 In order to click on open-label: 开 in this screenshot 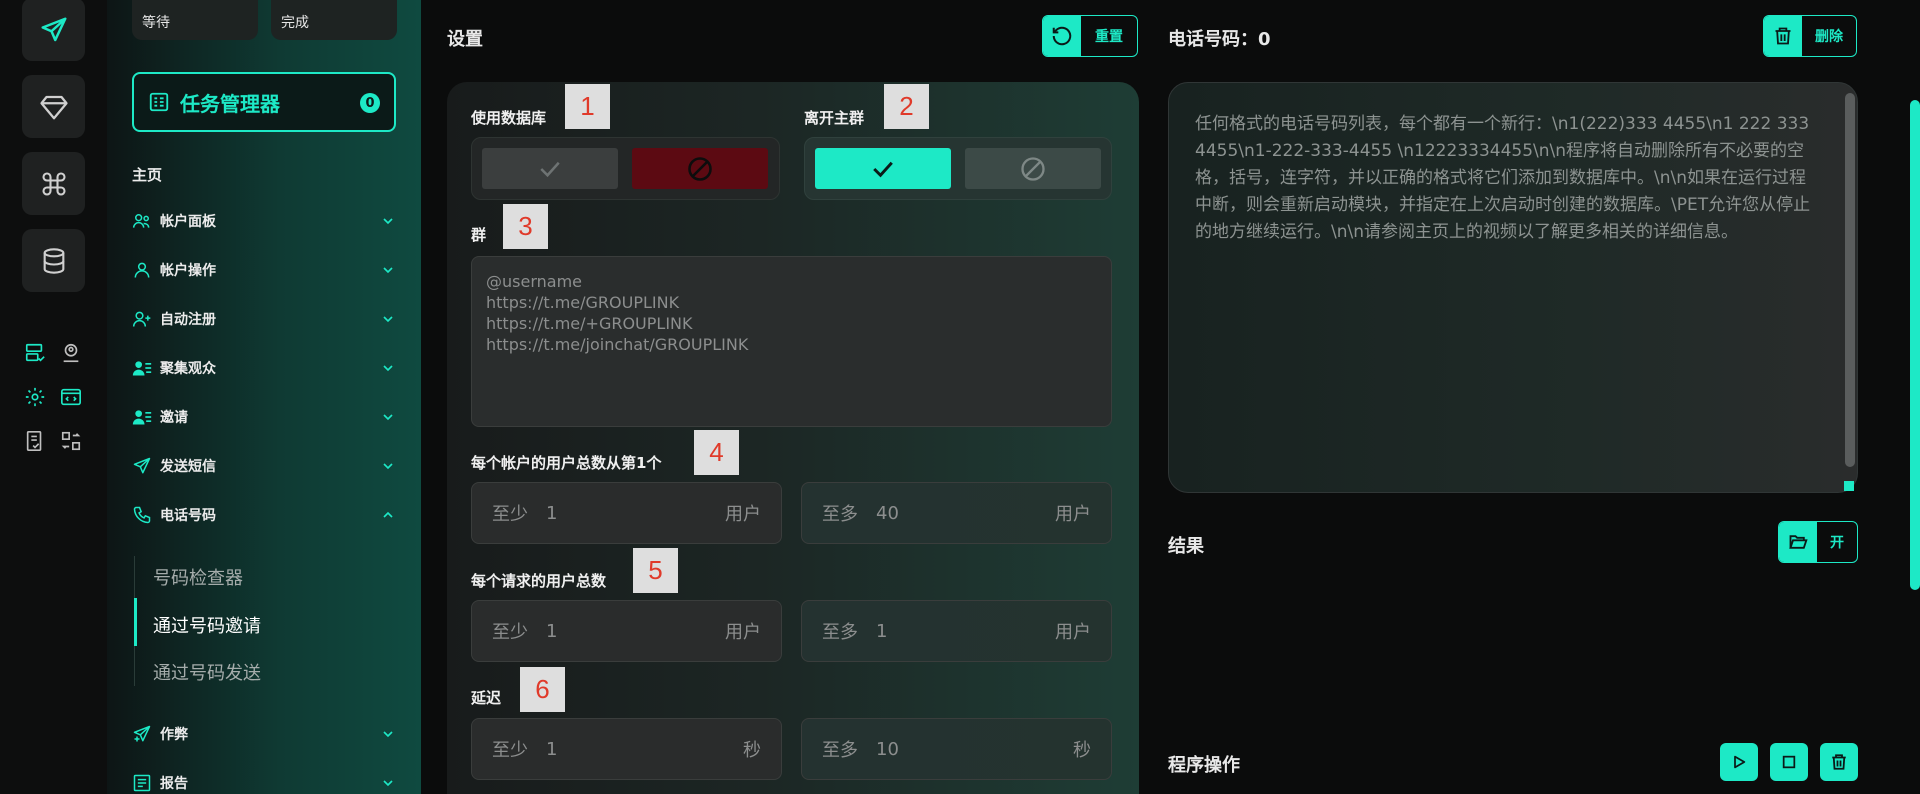, I will do `click(1837, 543)`.